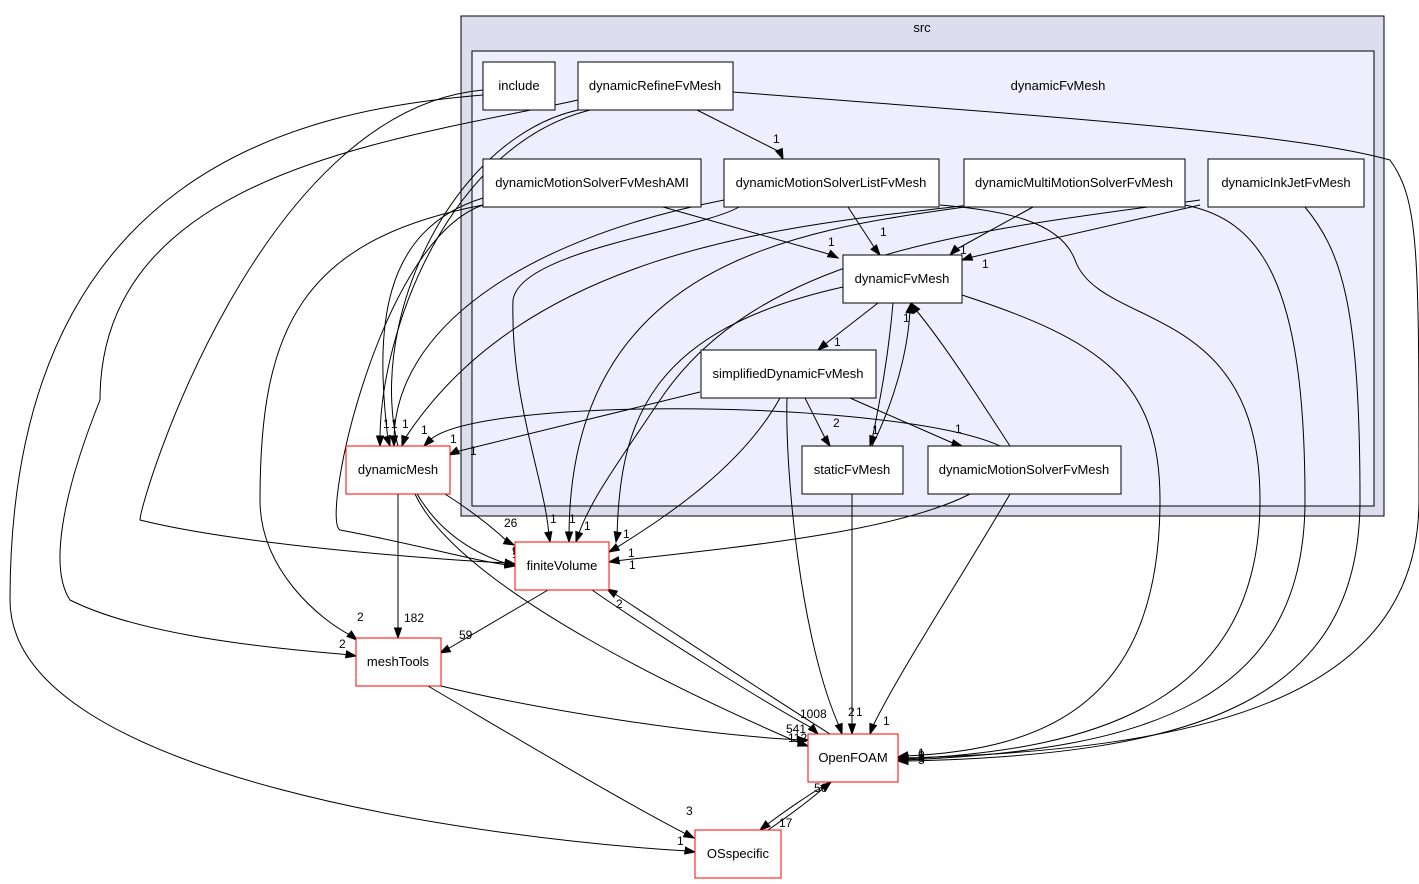  Describe the element at coordinates (511, 523) in the screenshot. I see `edge-count-label: 26` at that location.